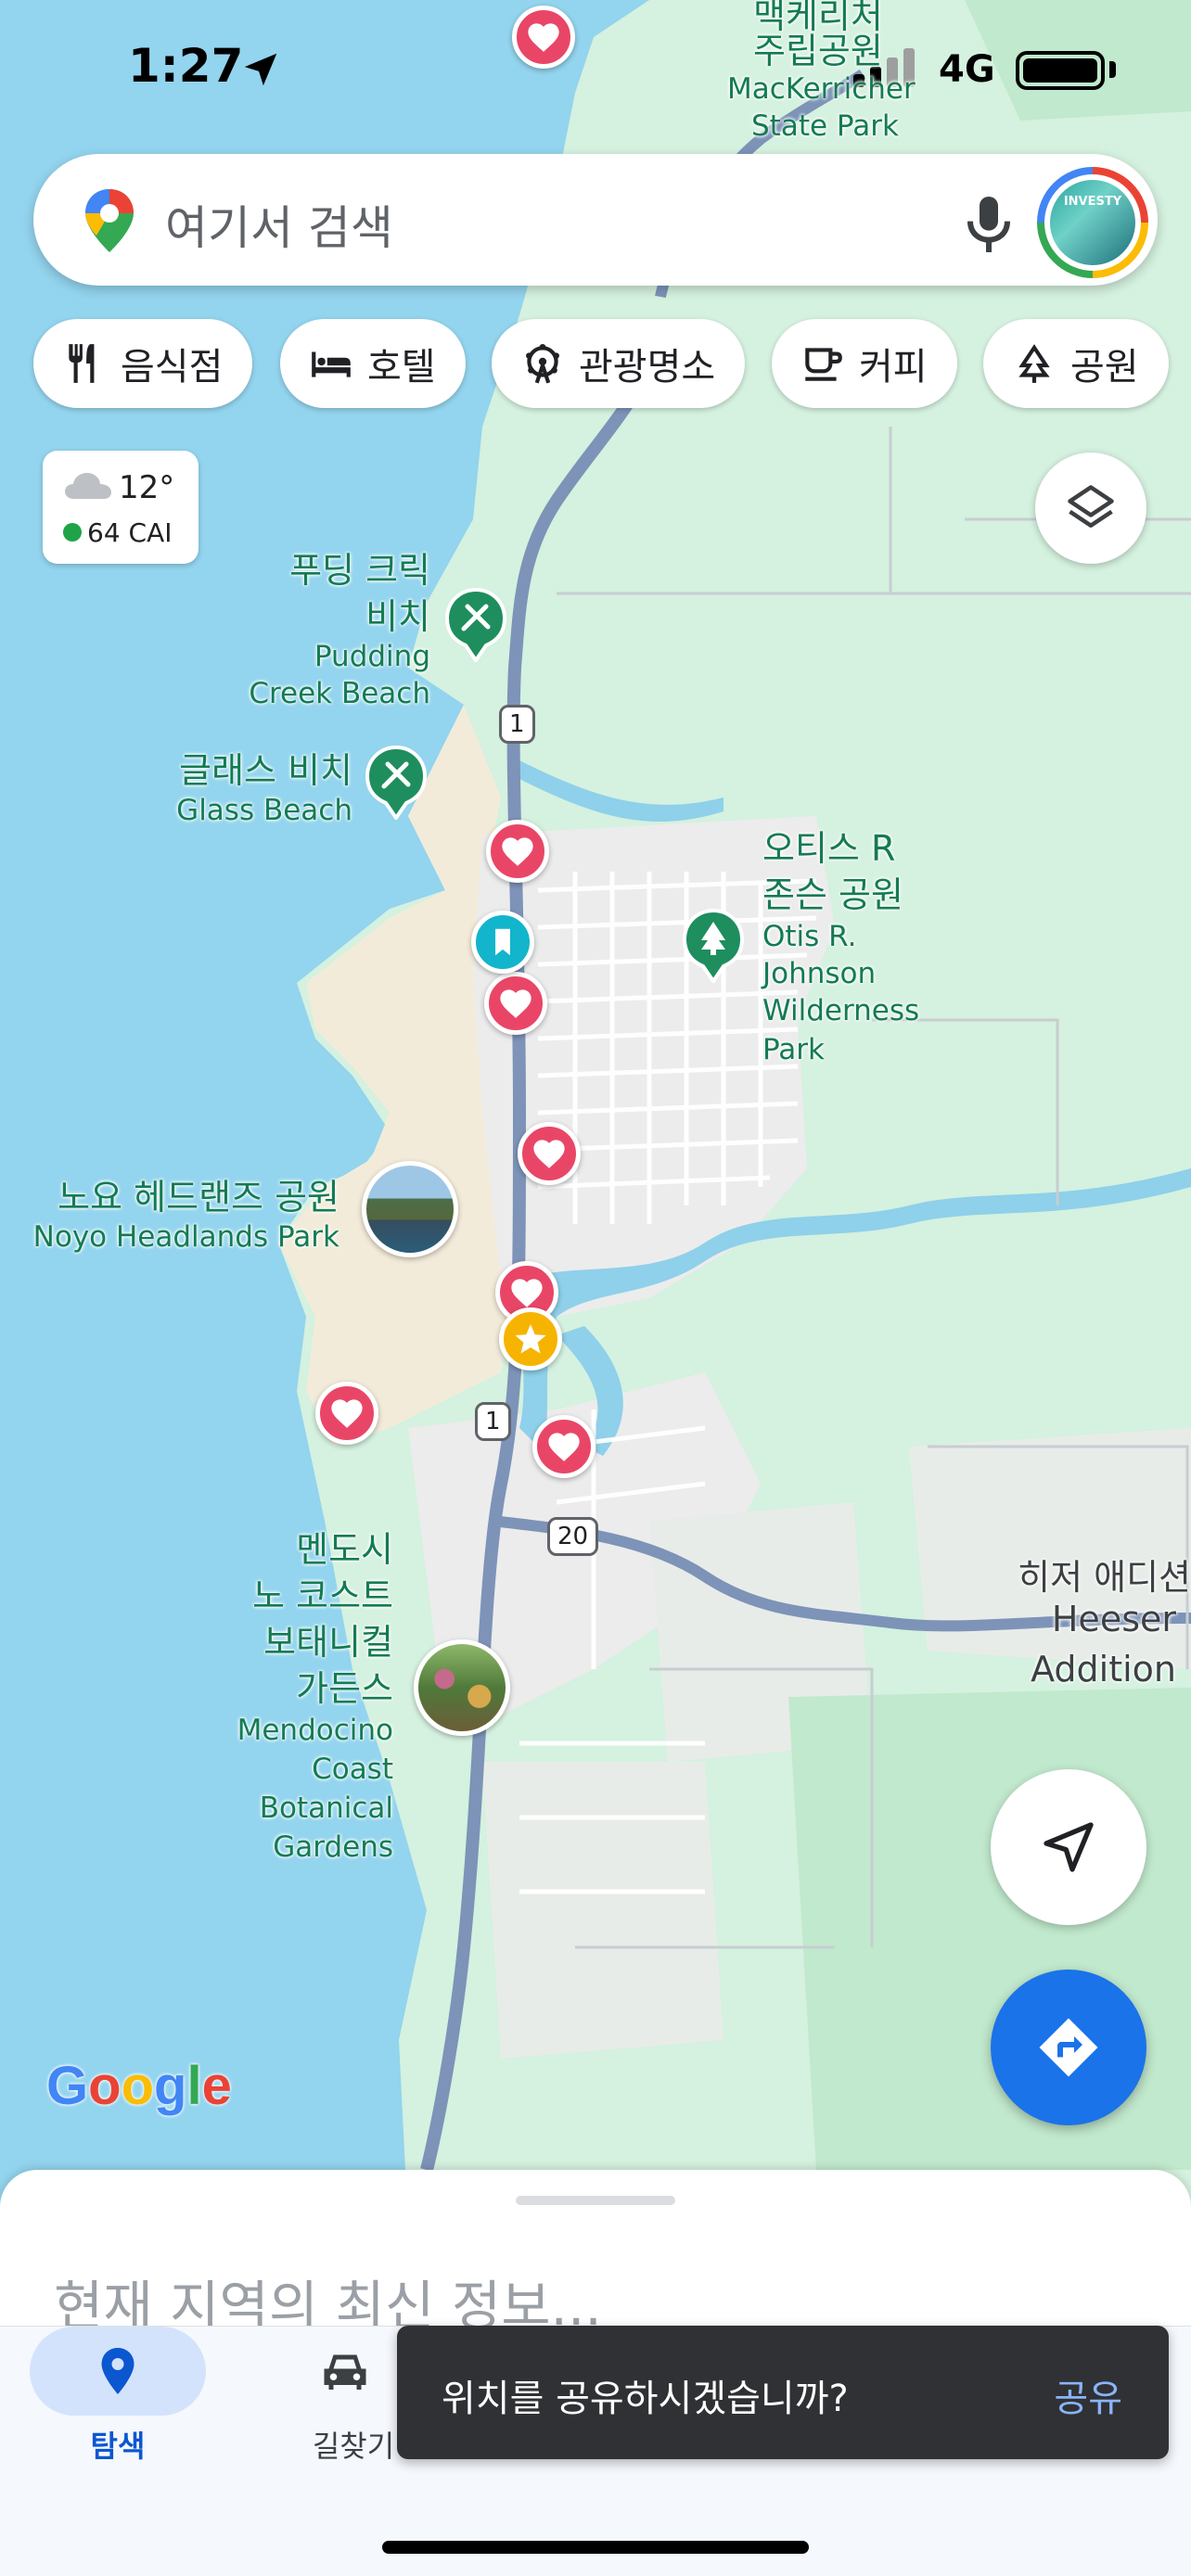 Image resolution: width=1191 pixels, height=2576 pixels. Describe the element at coordinates (967, 69) in the screenshot. I see `network-type: 4G` at that location.